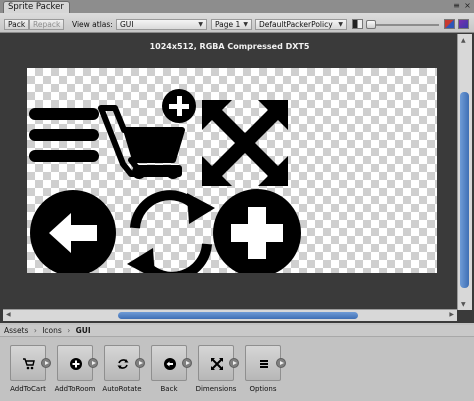 Image resolution: width=474 pixels, height=401 pixels. Describe the element at coordinates (52, 330) in the screenshot. I see `breadcrumb-icons: Icons` at that location.